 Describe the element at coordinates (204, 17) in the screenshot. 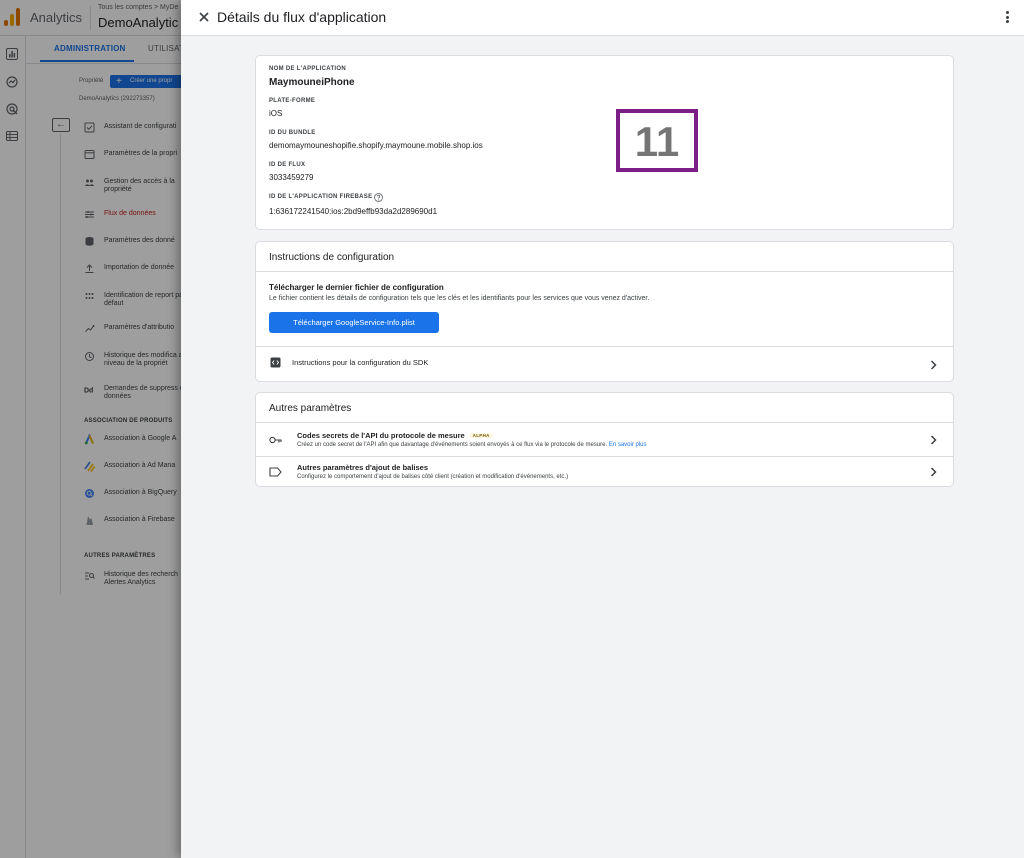

I see `close-icon` at that location.